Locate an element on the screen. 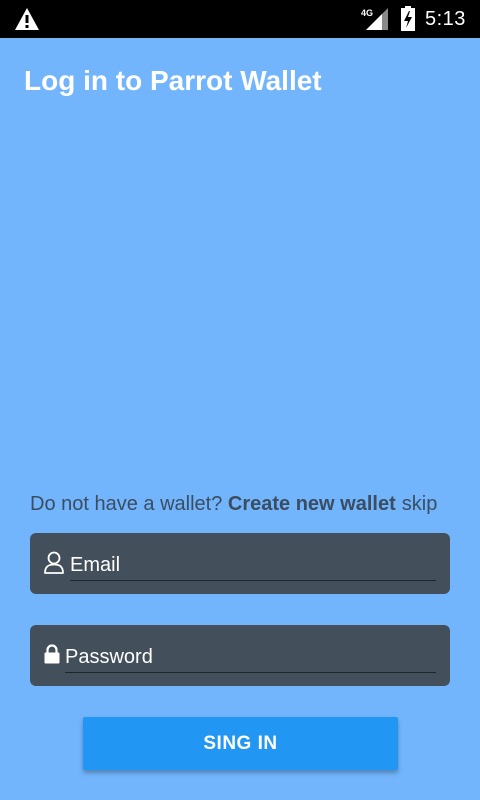 Image resolution: width=480 pixels, height=800 pixels. email-field-container is located at coordinates (240, 563).